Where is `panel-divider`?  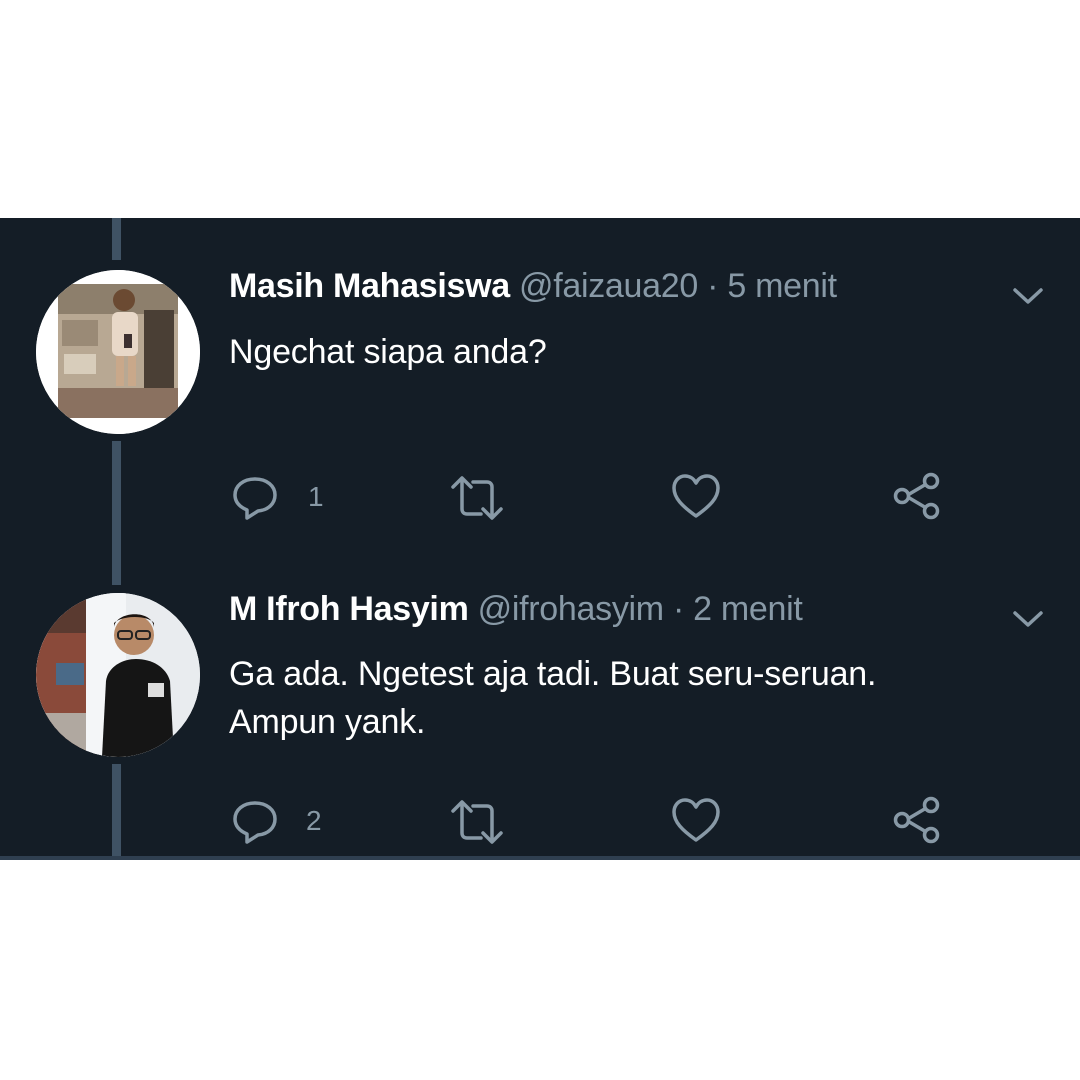
panel-divider is located at coordinates (540, 858).